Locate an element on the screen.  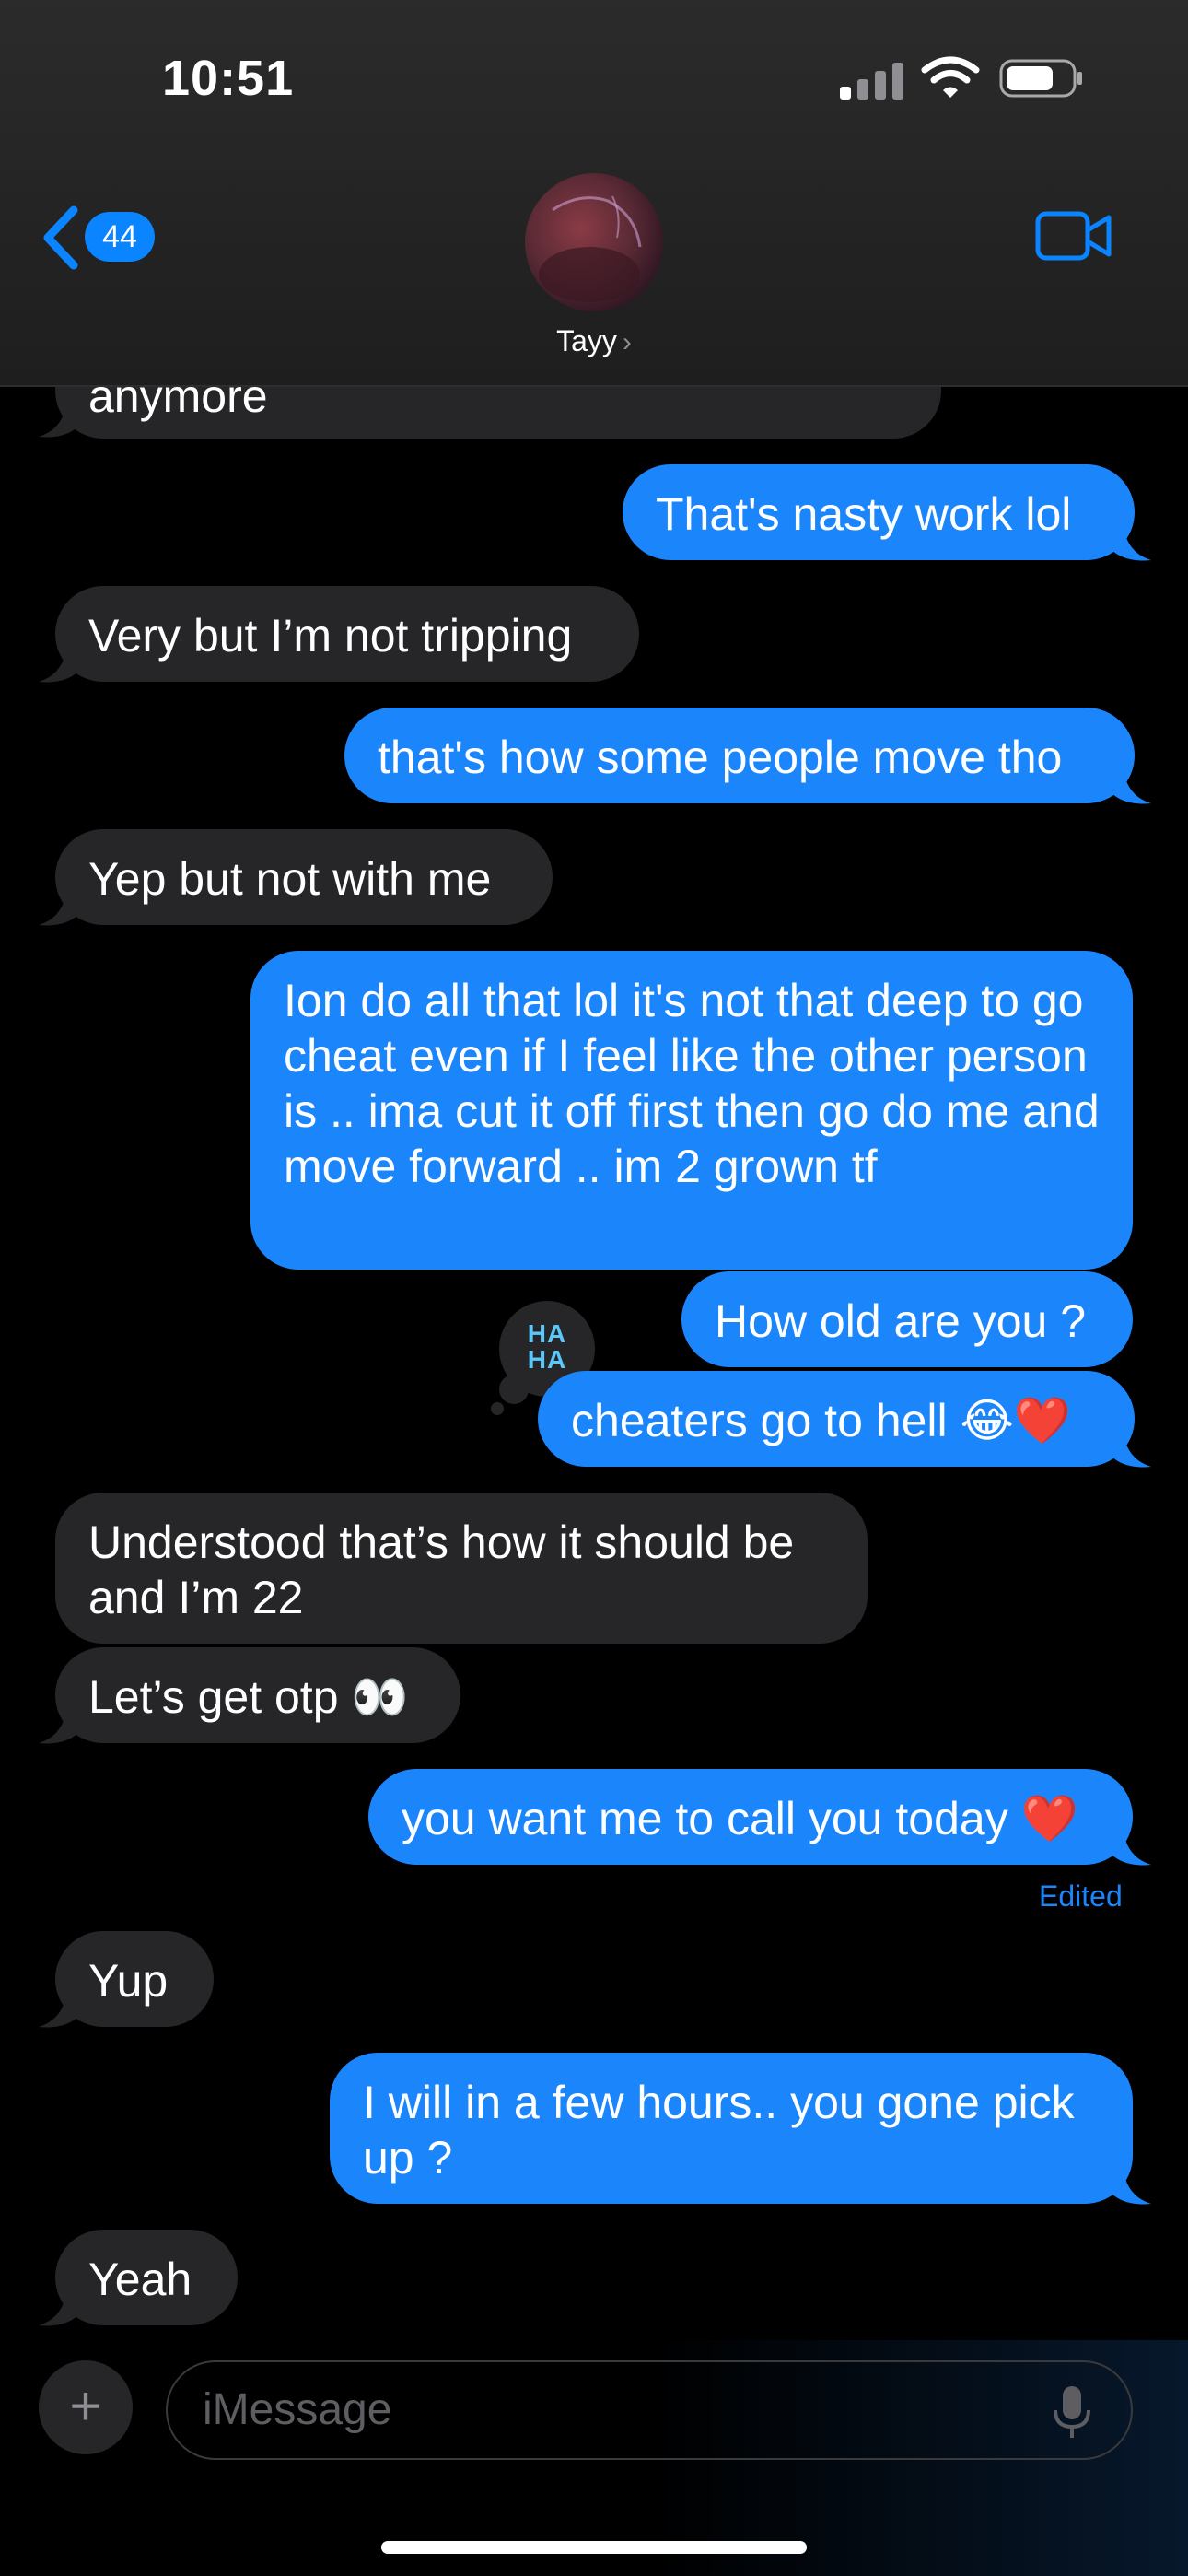
battery-icon is located at coordinates (1040, 78).